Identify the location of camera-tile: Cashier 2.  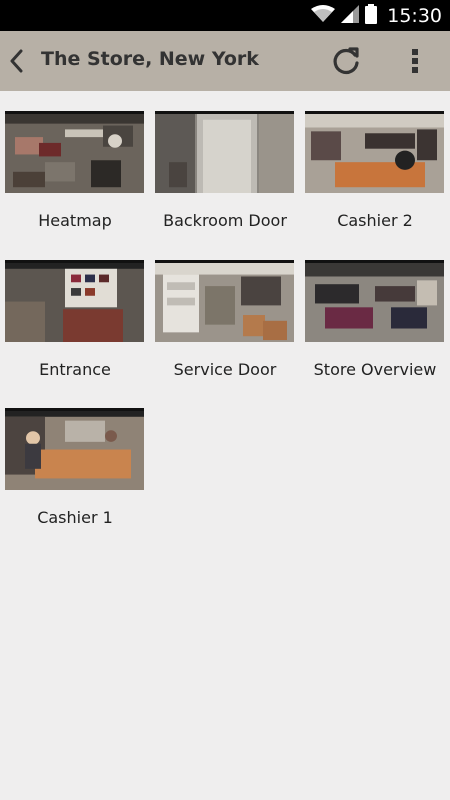
(375, 165).